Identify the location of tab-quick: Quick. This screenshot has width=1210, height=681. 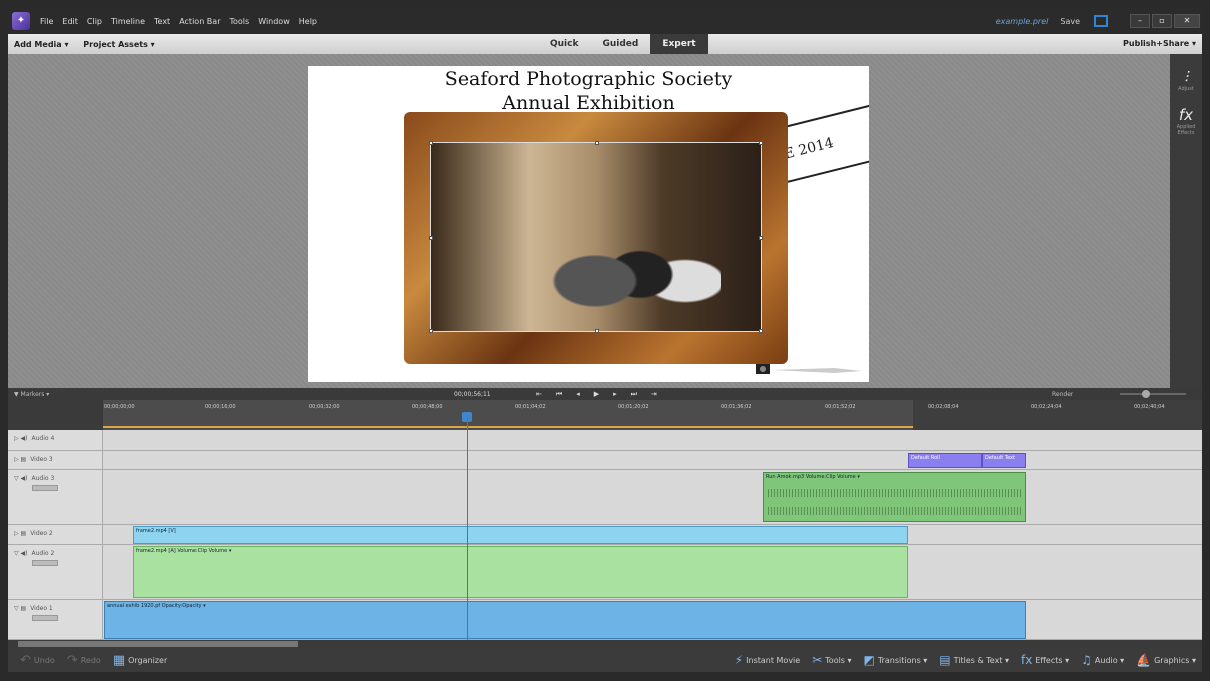
(564, 44).